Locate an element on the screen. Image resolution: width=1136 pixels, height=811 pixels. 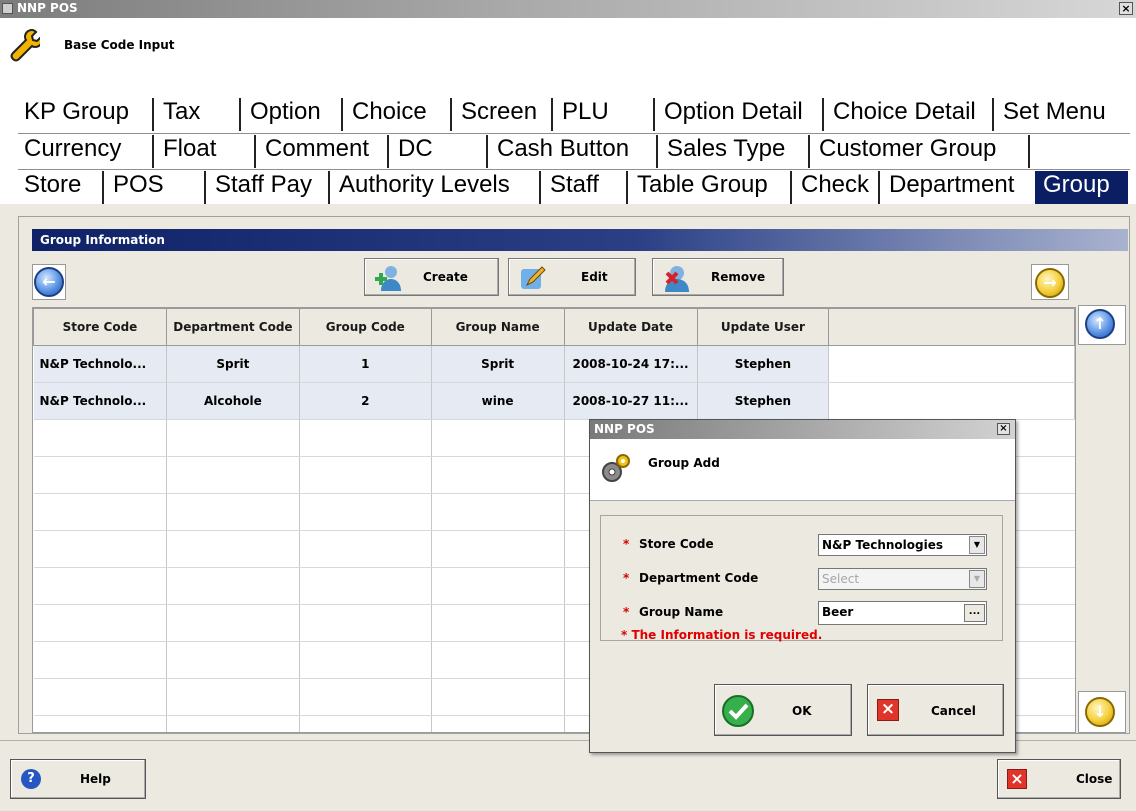
tab-pos: POS is located at coordinates (153, 187).